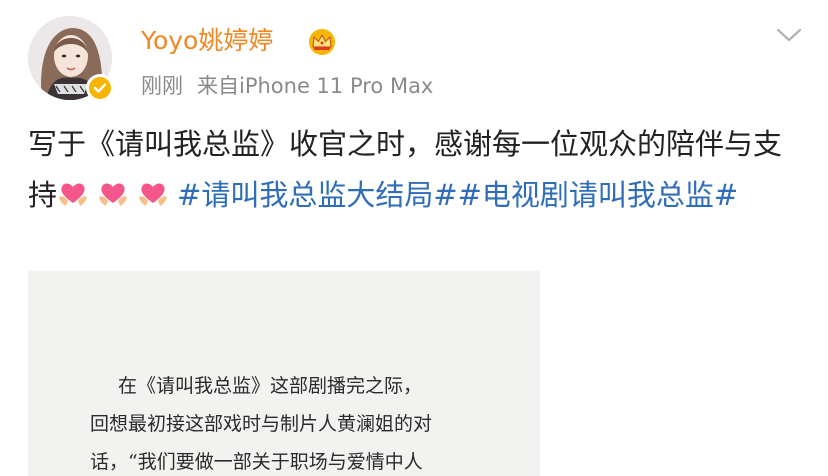 This screenshot has height=476, width=828. I want to click on post-meta: 刚刚 来自iPhone 11 Pro Max, so click(294, 86).